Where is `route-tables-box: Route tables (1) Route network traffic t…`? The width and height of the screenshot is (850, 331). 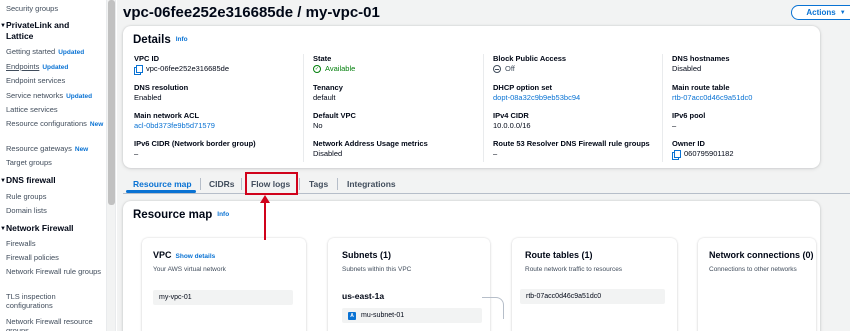 route-tables-box: Route tables (1) Route network traffic t… is located at coordinates (594, 284).